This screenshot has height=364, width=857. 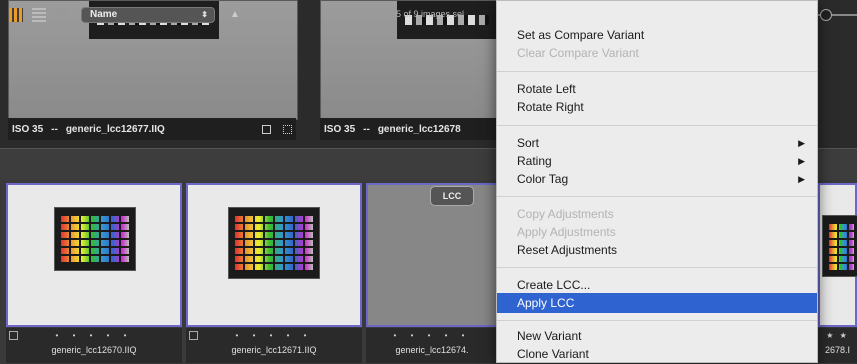 What do you see at coordinates (657, 336) in the screenshot?
I see `menu-item-new-variant: New Variant` at bounding box center [657, 336].